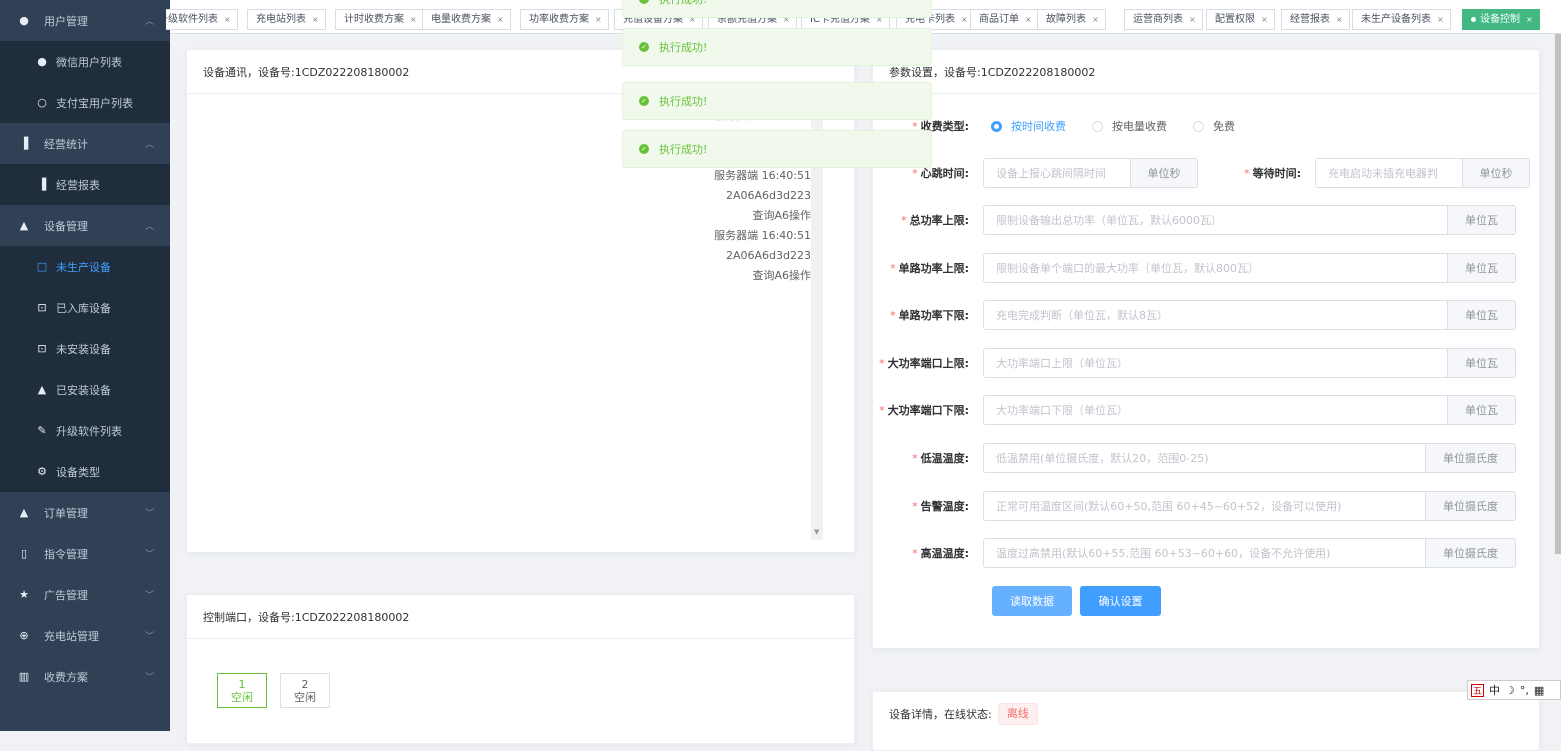 The height and width of the screenshot is (751, 1561). Describe the element at coordinates (242, 690) in the screenshot. I see `port-button-1: 1 空闲` at that location.